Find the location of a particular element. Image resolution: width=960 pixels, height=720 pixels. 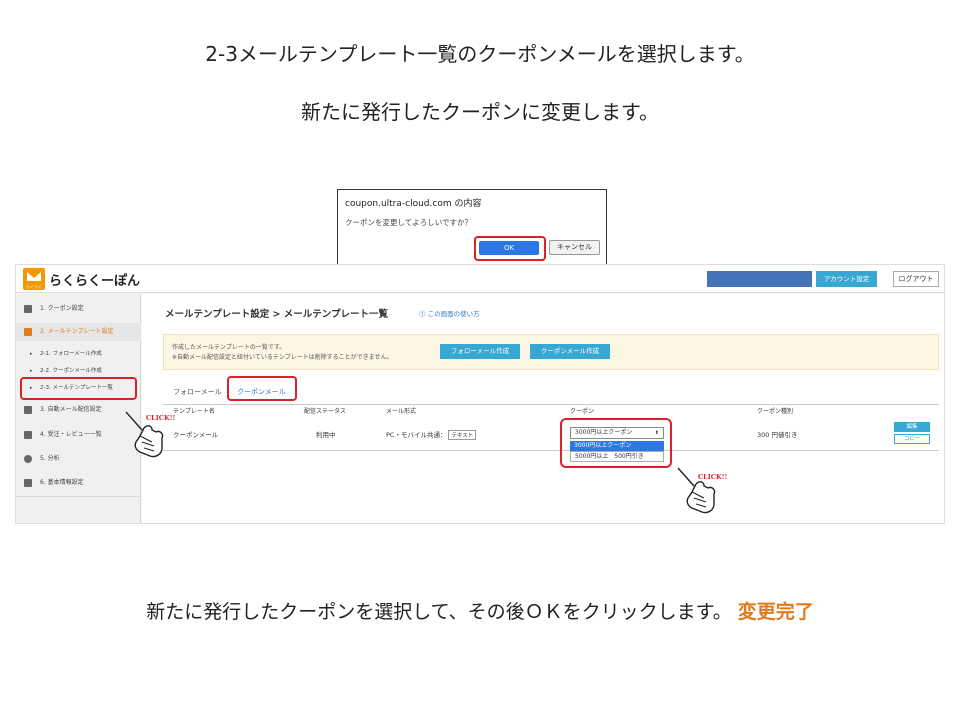

ok-button: OK is located at coordinates (509, 248).